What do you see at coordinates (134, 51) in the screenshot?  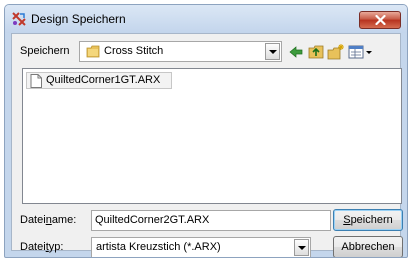 I see `folder-name: Cross Stitch` at bounding box center [134, 51].